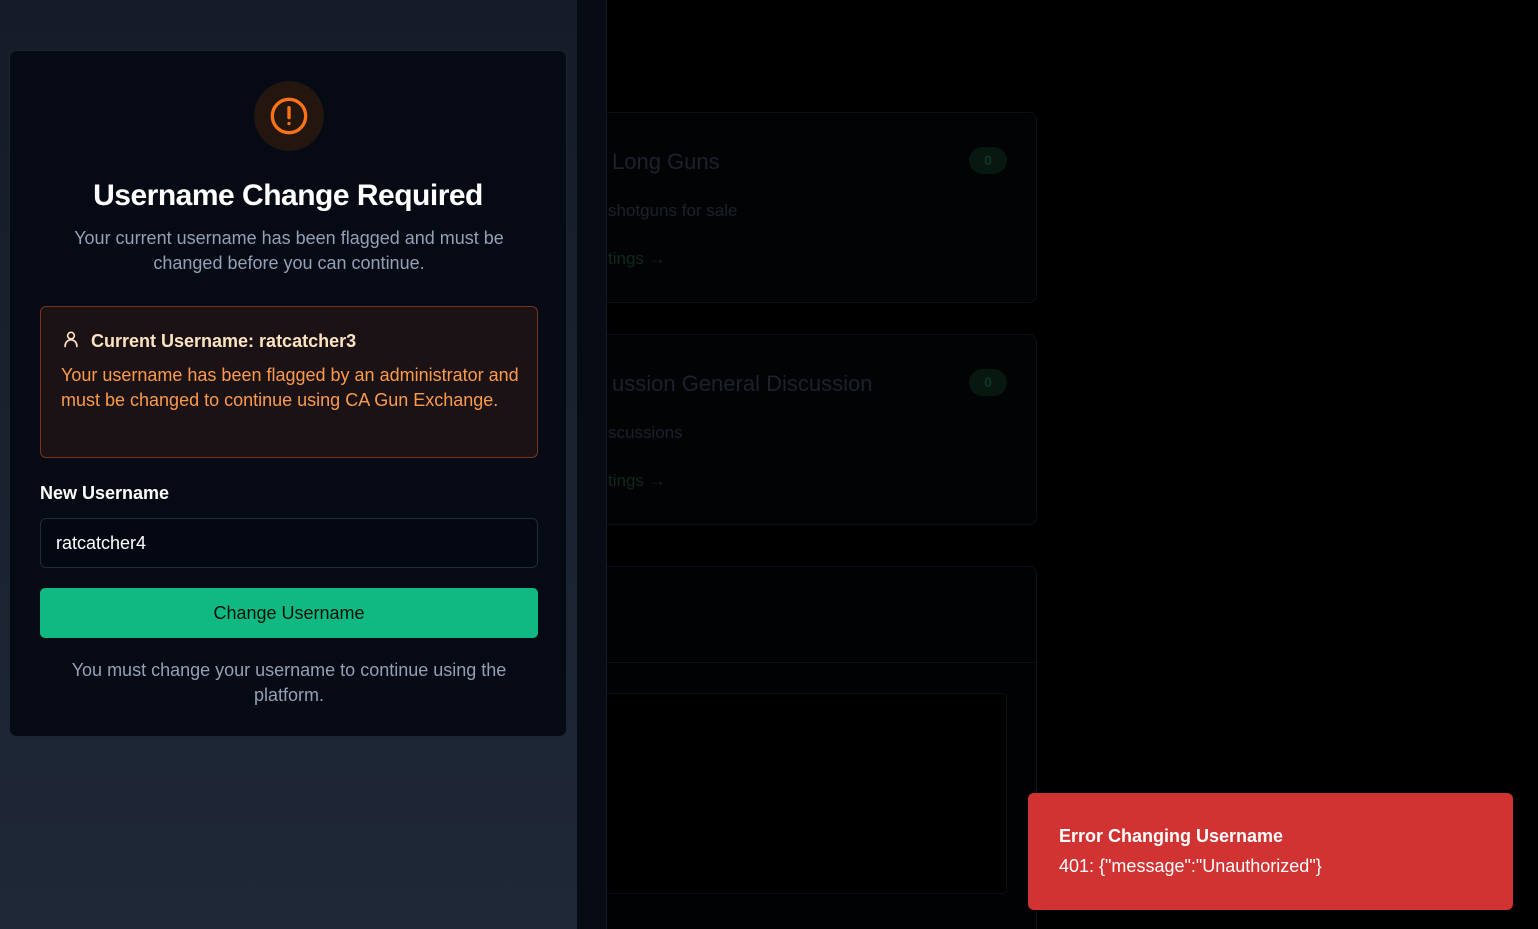 The image size is (1538, 929). What do you see at coordinates (288, 195) in the screenshot?
I see `modal-title: Username Change Required` at bounding box center [288, 195].